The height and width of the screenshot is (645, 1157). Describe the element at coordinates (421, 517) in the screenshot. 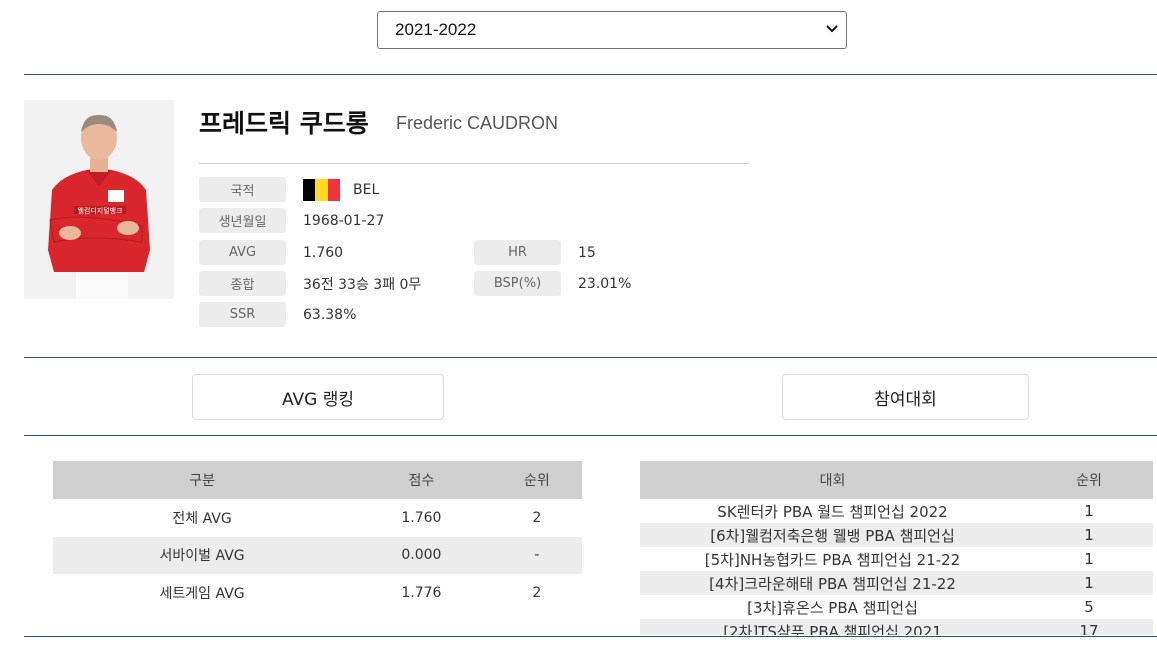

I see `table-cell: 1.760` at that location.